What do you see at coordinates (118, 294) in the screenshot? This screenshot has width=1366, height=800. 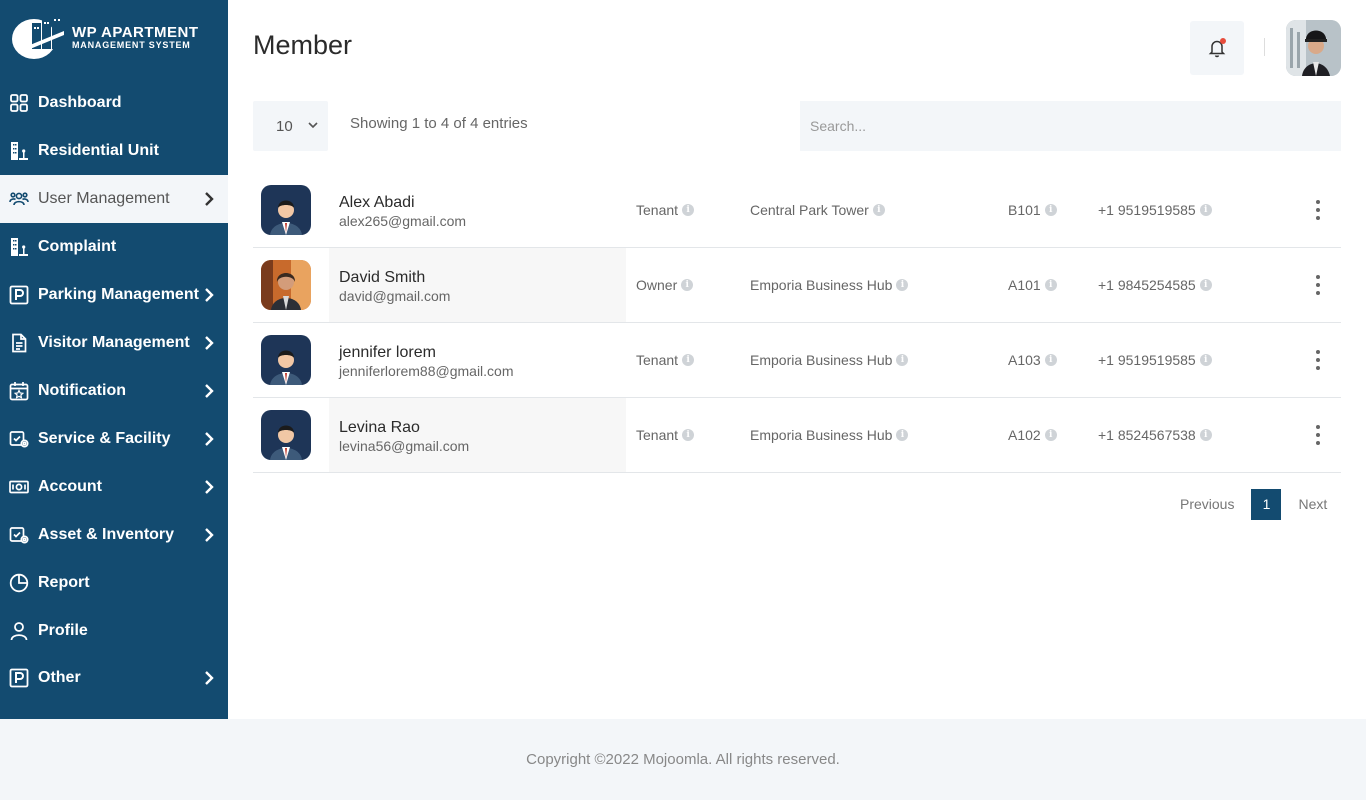 I see `sidebar-item-label: Parking Management` at bounding box center [118, 294].